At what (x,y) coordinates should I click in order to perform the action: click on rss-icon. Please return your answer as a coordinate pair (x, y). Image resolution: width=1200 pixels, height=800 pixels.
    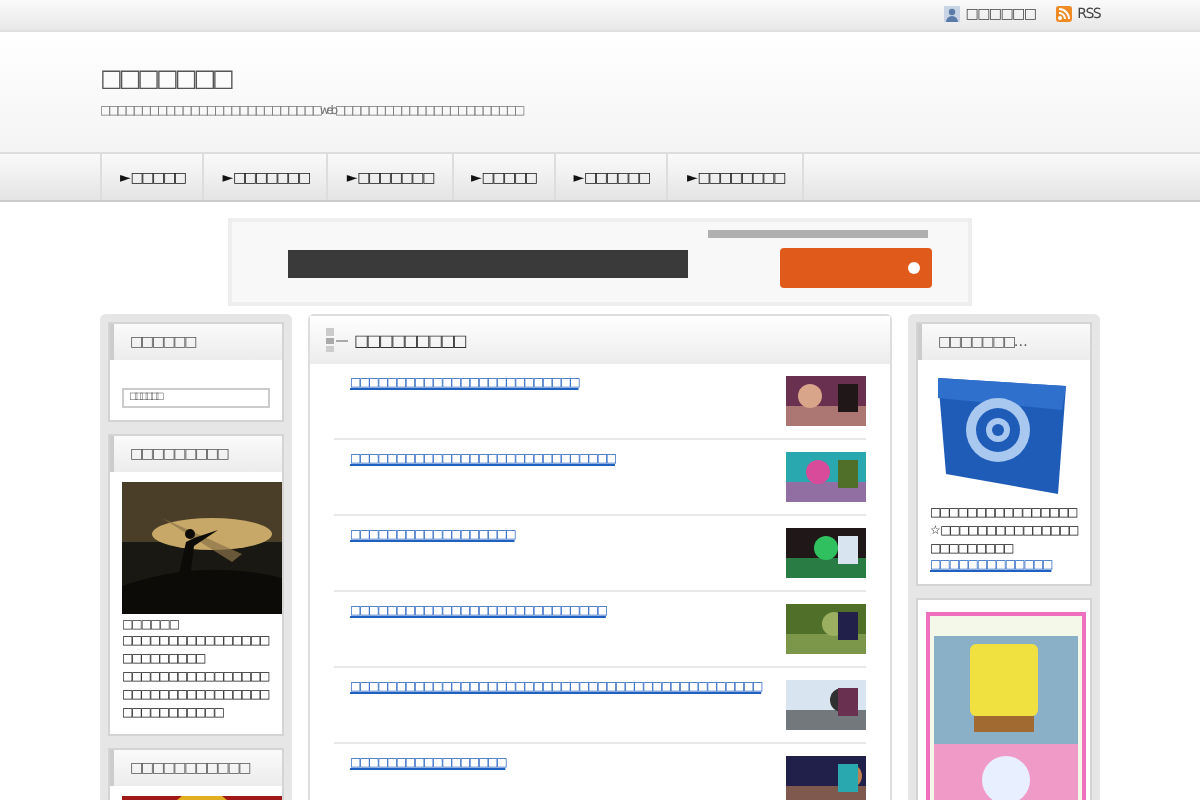
    Looking at the image, I should click on (1063, 14).